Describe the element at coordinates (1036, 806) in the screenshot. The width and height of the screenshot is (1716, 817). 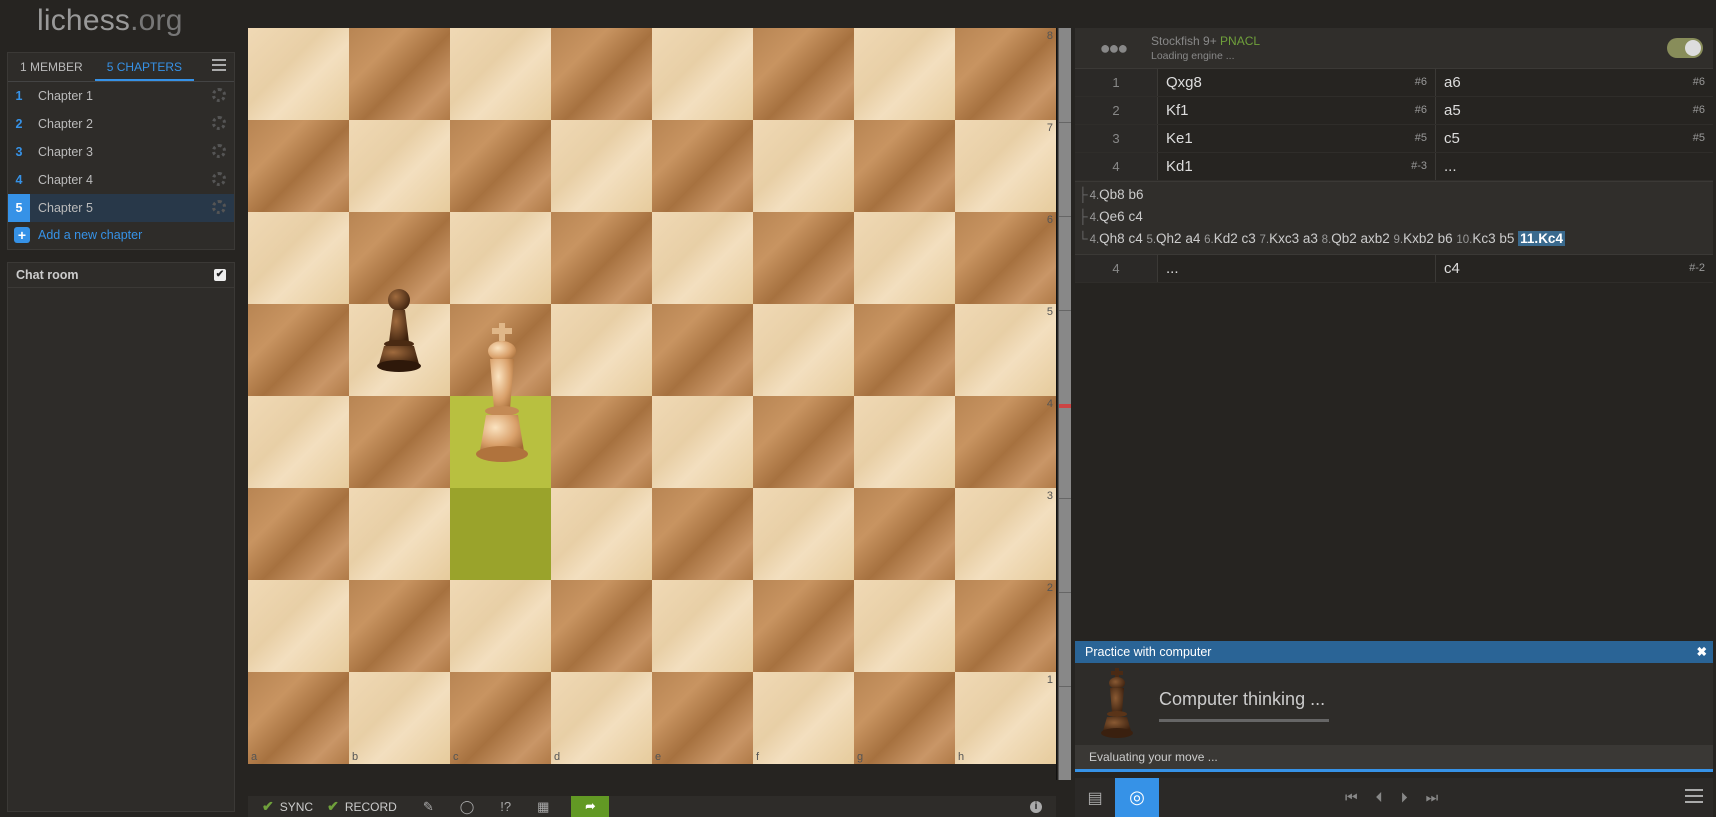
I see `info-icon: i` at that location.